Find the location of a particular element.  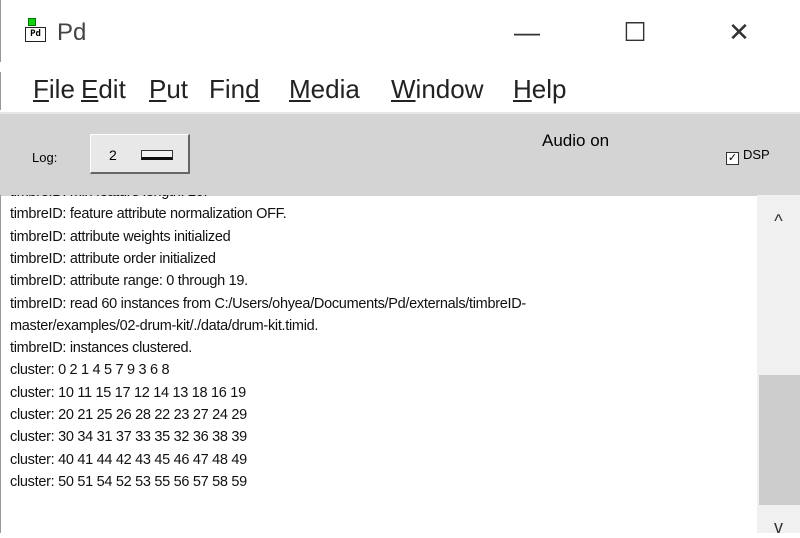

scrollbar-thumb is located at coordinates (779, 440).